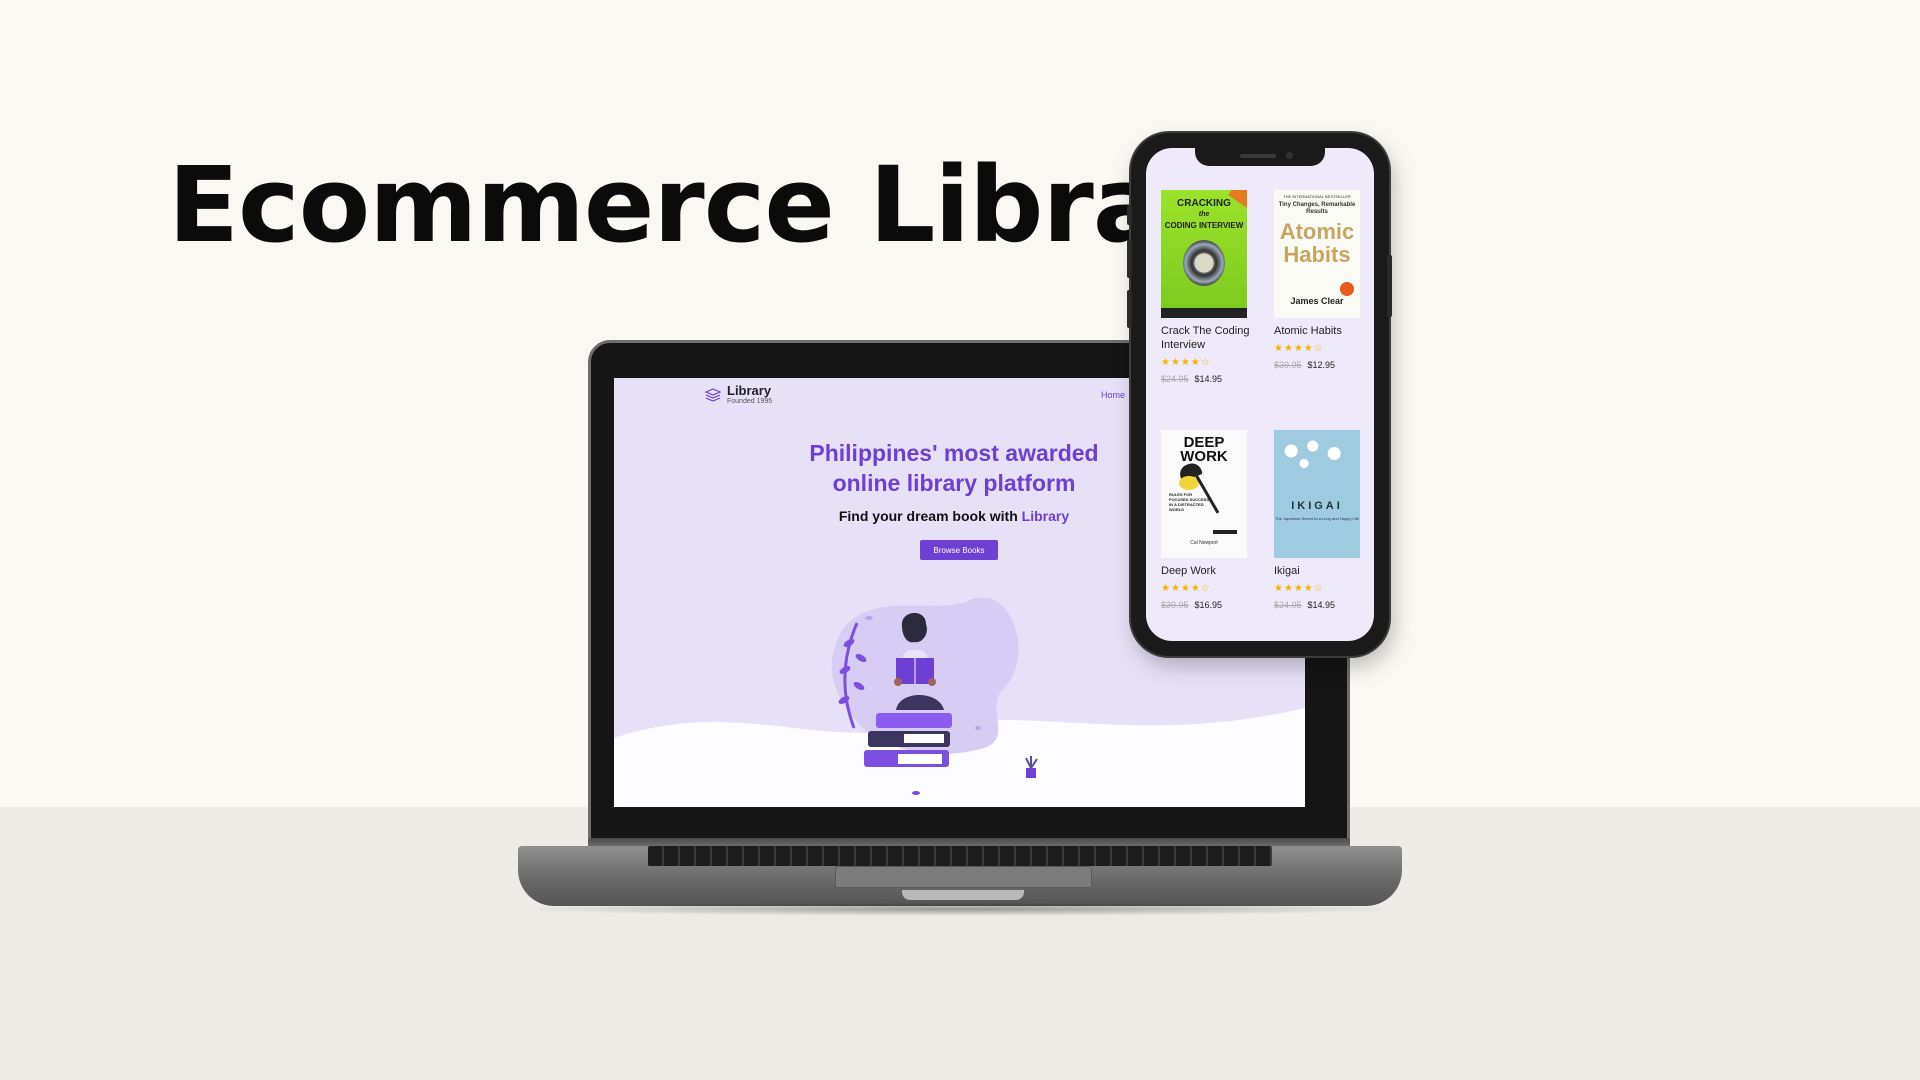  I want to click on hero-subtitle-brand: Library, so click(1045, 516).